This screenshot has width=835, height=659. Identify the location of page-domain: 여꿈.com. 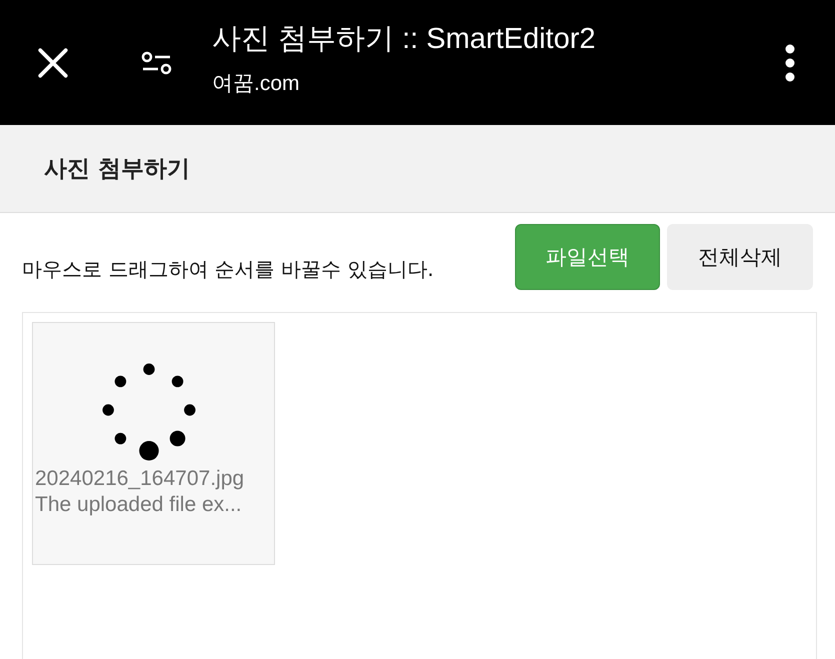
(256, 83).